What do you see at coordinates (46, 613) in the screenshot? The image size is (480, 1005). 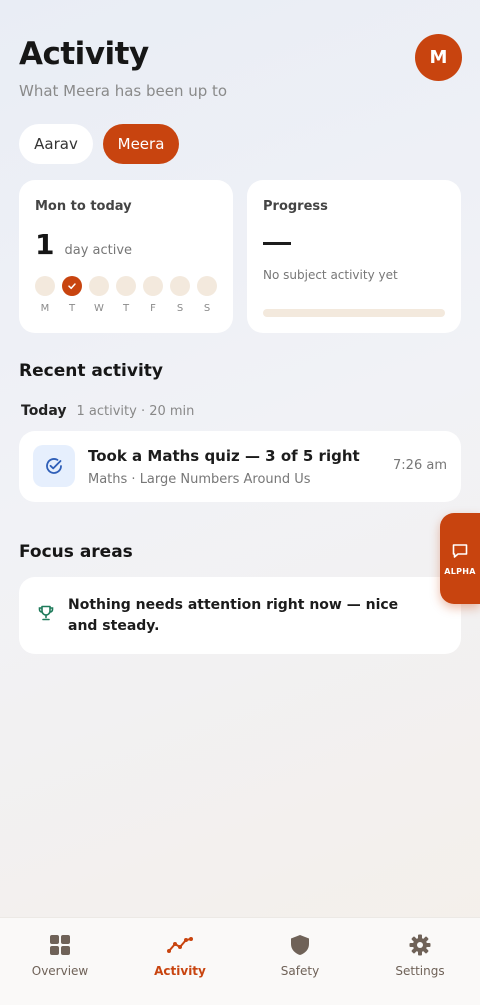 I see `trophy-icon` at bounding box center [46, 613].